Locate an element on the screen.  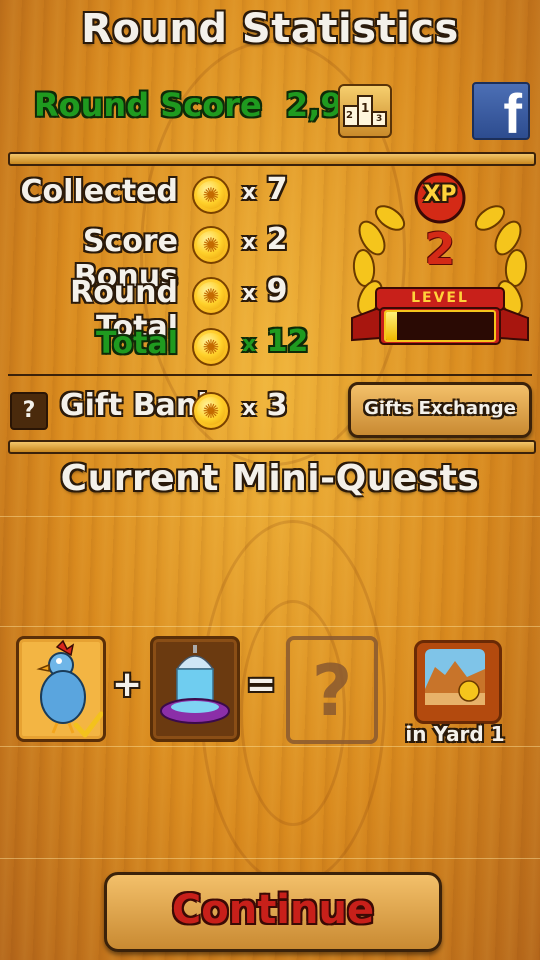
continue-button: Continue is located at coordinates (273, 912).